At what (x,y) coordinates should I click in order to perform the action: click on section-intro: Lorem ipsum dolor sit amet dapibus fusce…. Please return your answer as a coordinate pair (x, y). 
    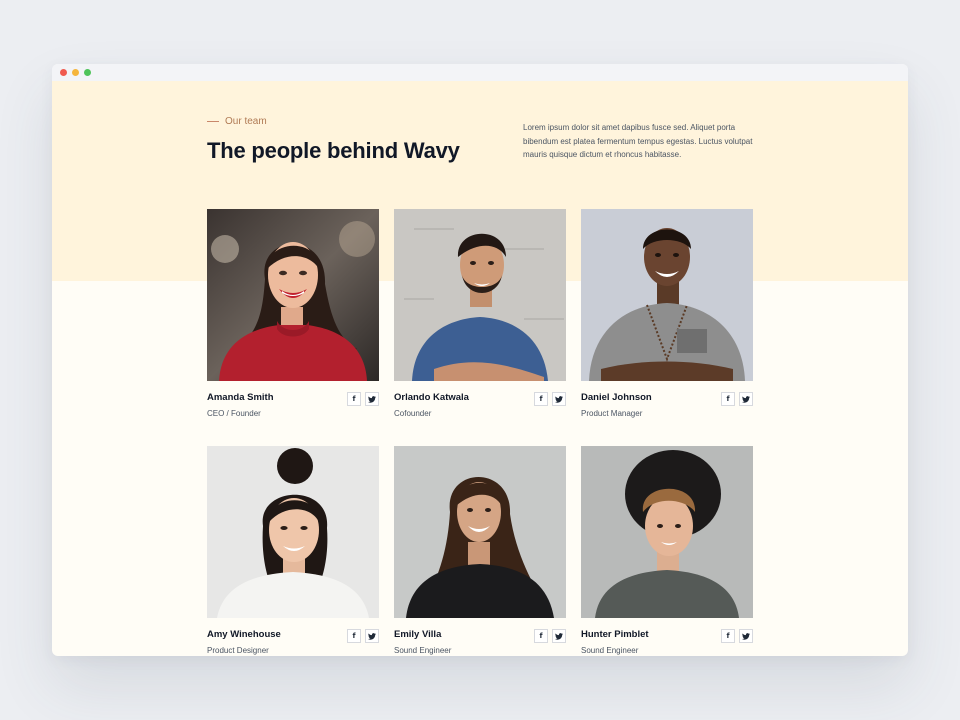
    Looking at the image, I should click on (638, 141).